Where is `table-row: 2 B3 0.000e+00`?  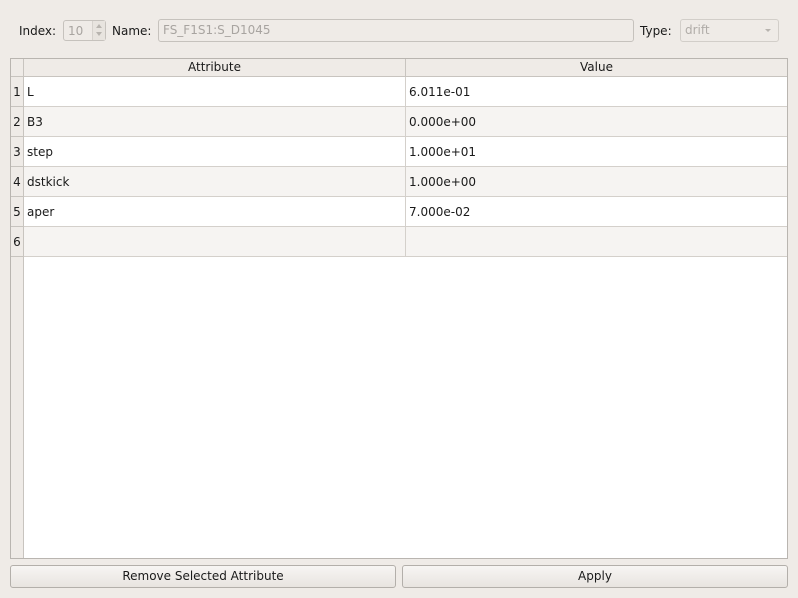
table-row: 2 B3 0.000e+00 is located at coordinates (399, 122).